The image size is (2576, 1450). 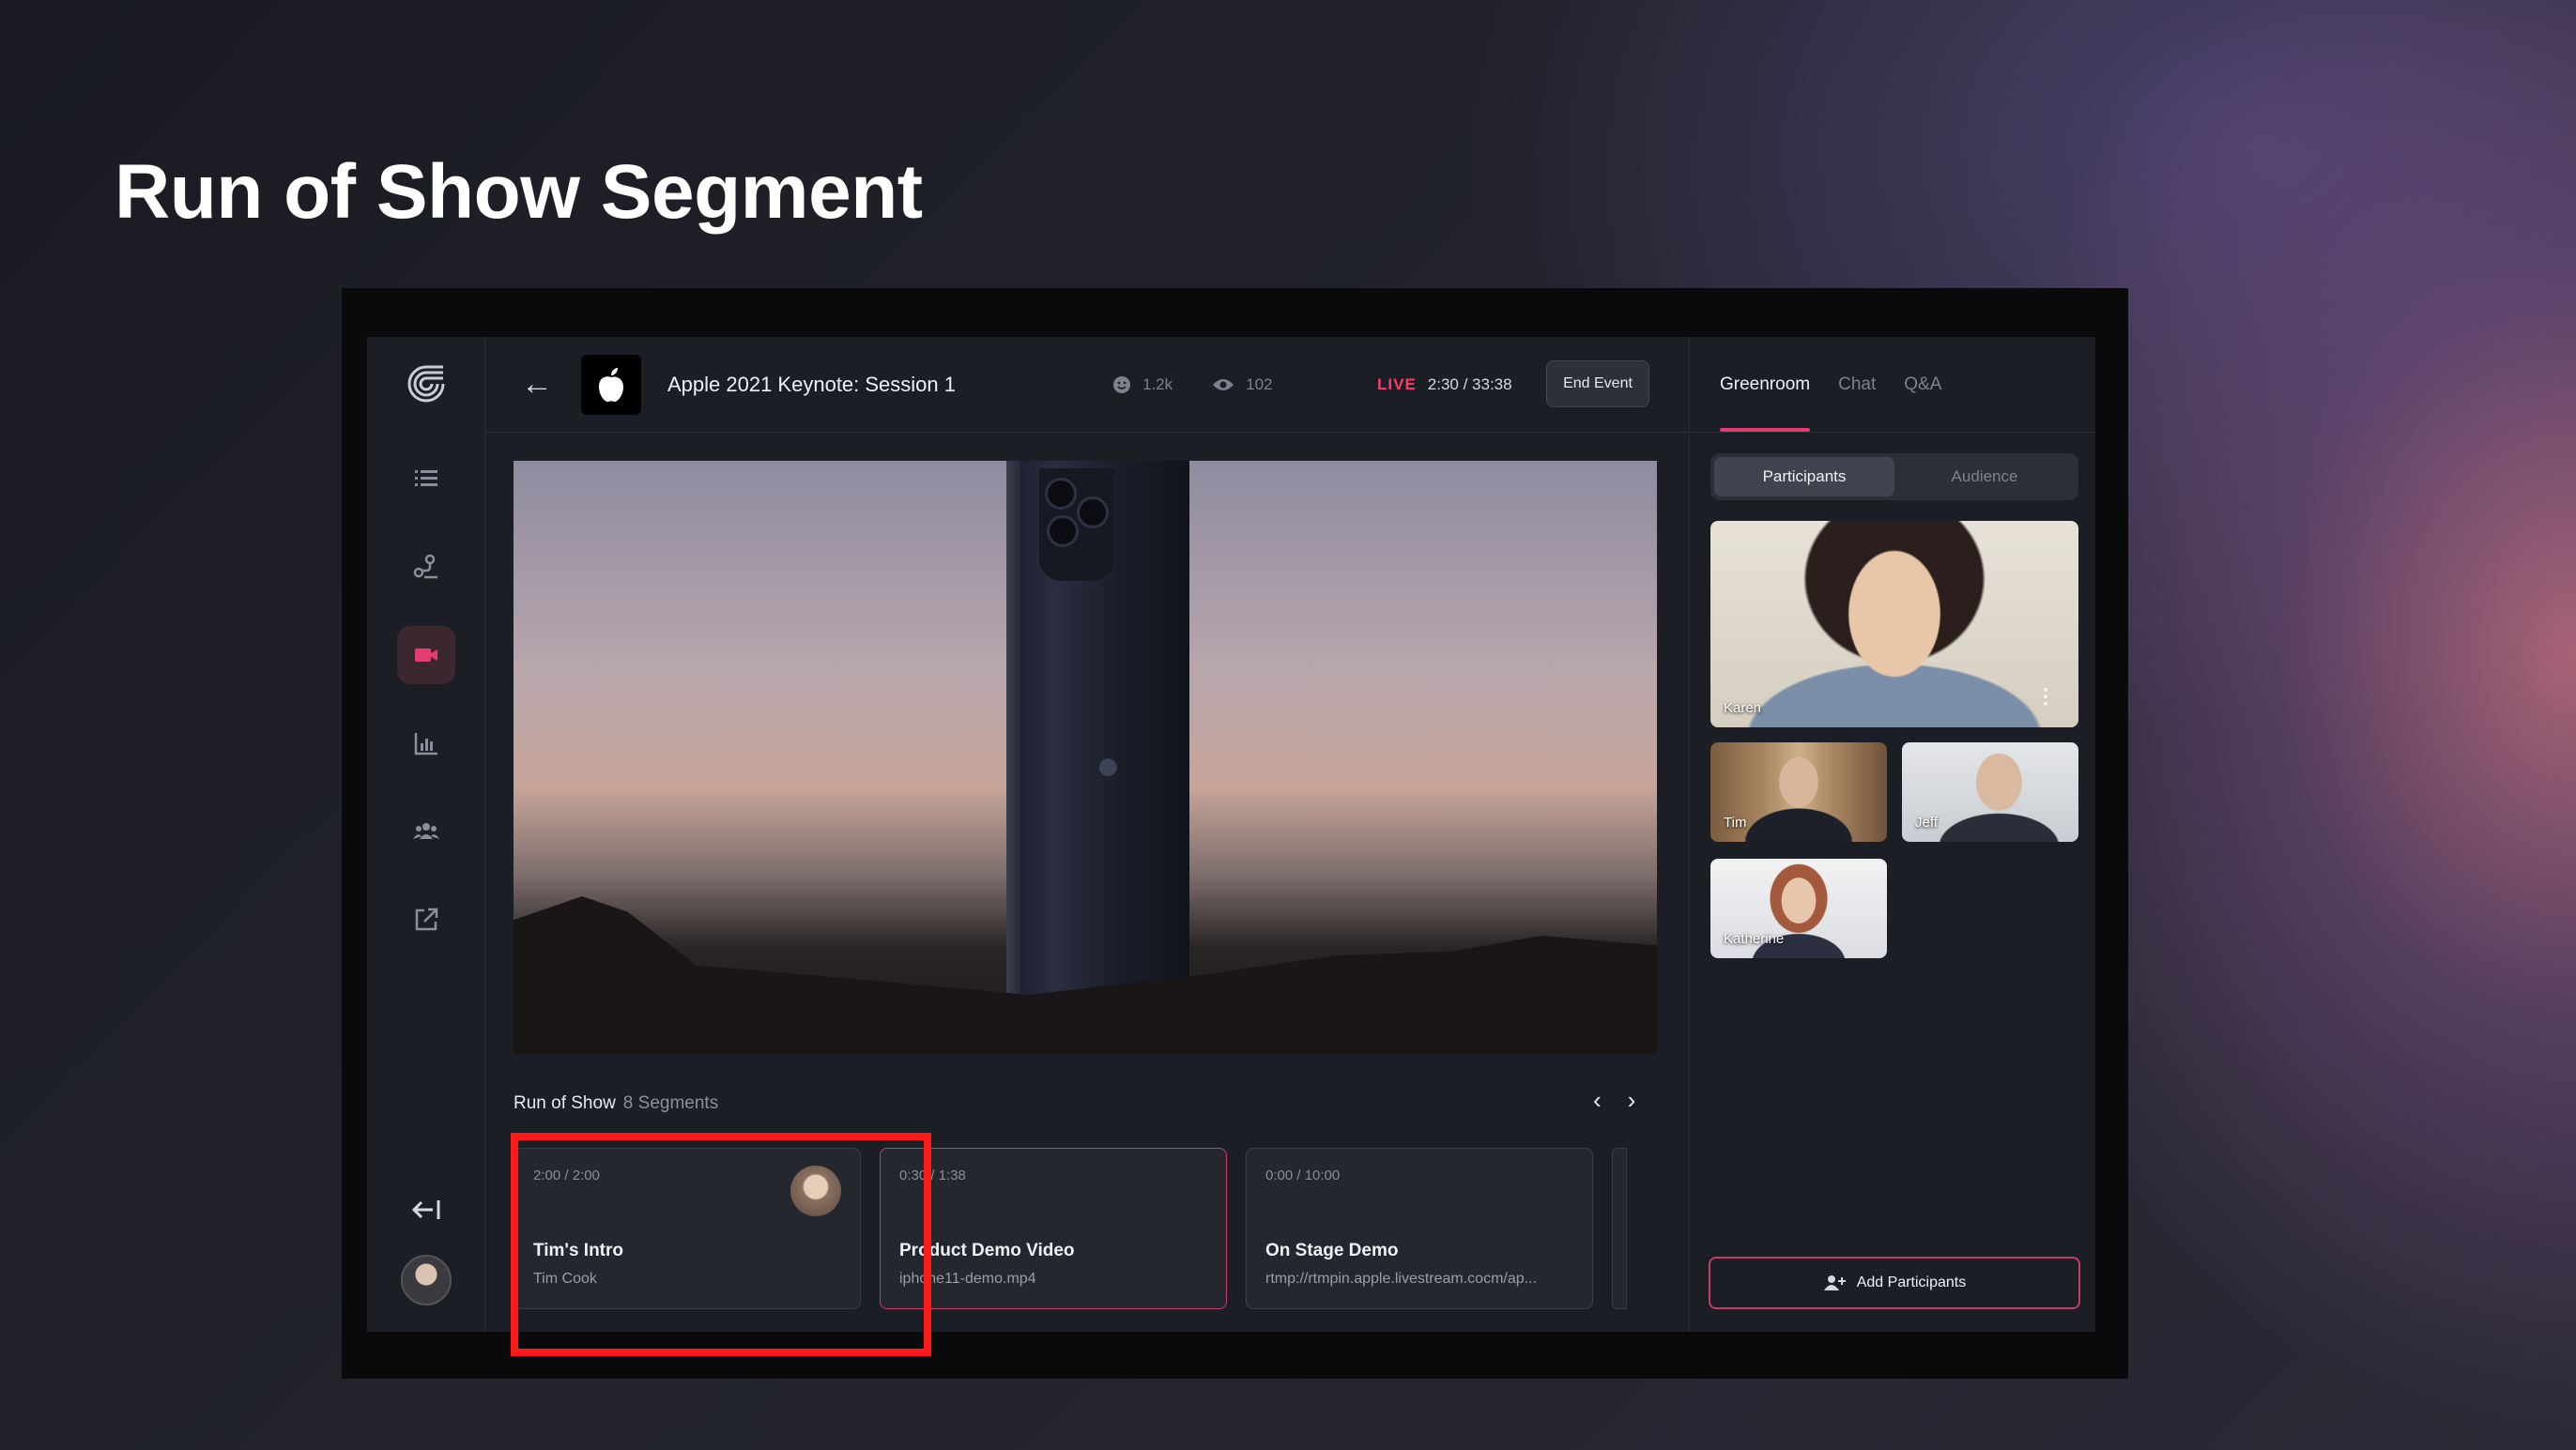 I want to click on more-options-icon: ⋮, so click(x=2045, y=696).